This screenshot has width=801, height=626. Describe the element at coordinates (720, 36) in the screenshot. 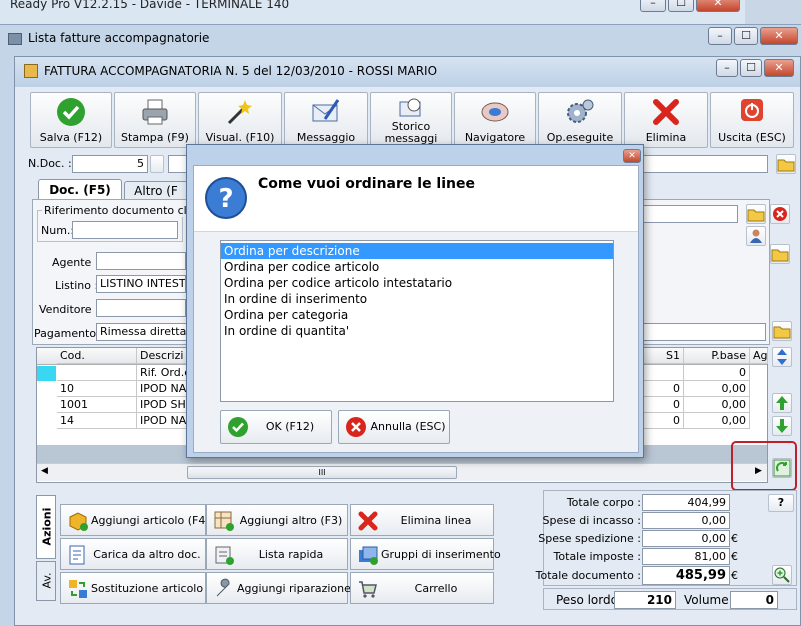

I see `list-minimize-button: –` at that location.